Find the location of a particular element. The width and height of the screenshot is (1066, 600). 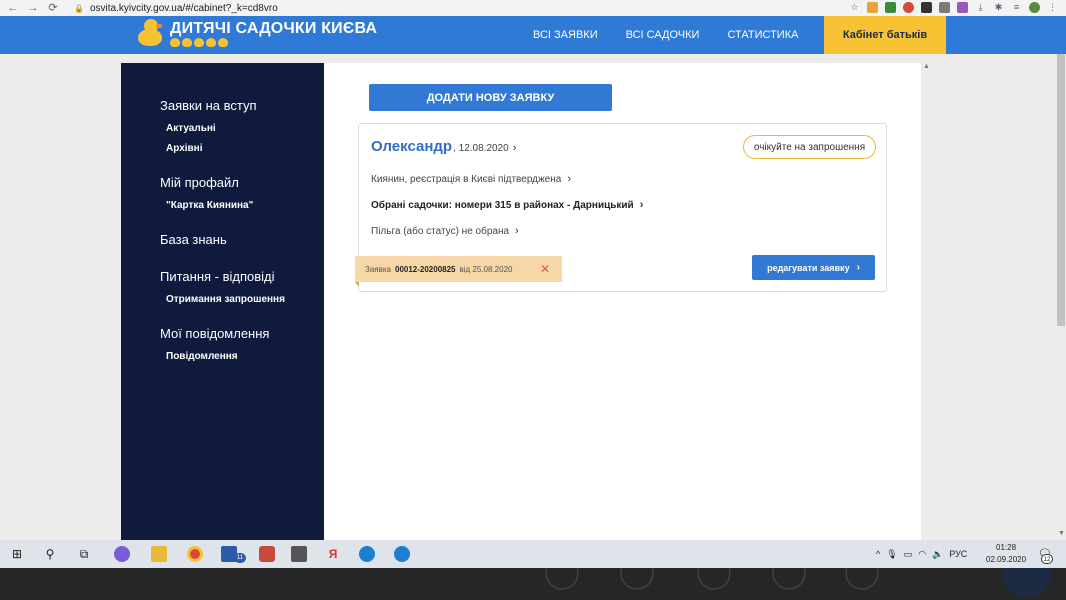

scroll-down-arrow-icon: ▼ is located at coordinates (1061, 533).